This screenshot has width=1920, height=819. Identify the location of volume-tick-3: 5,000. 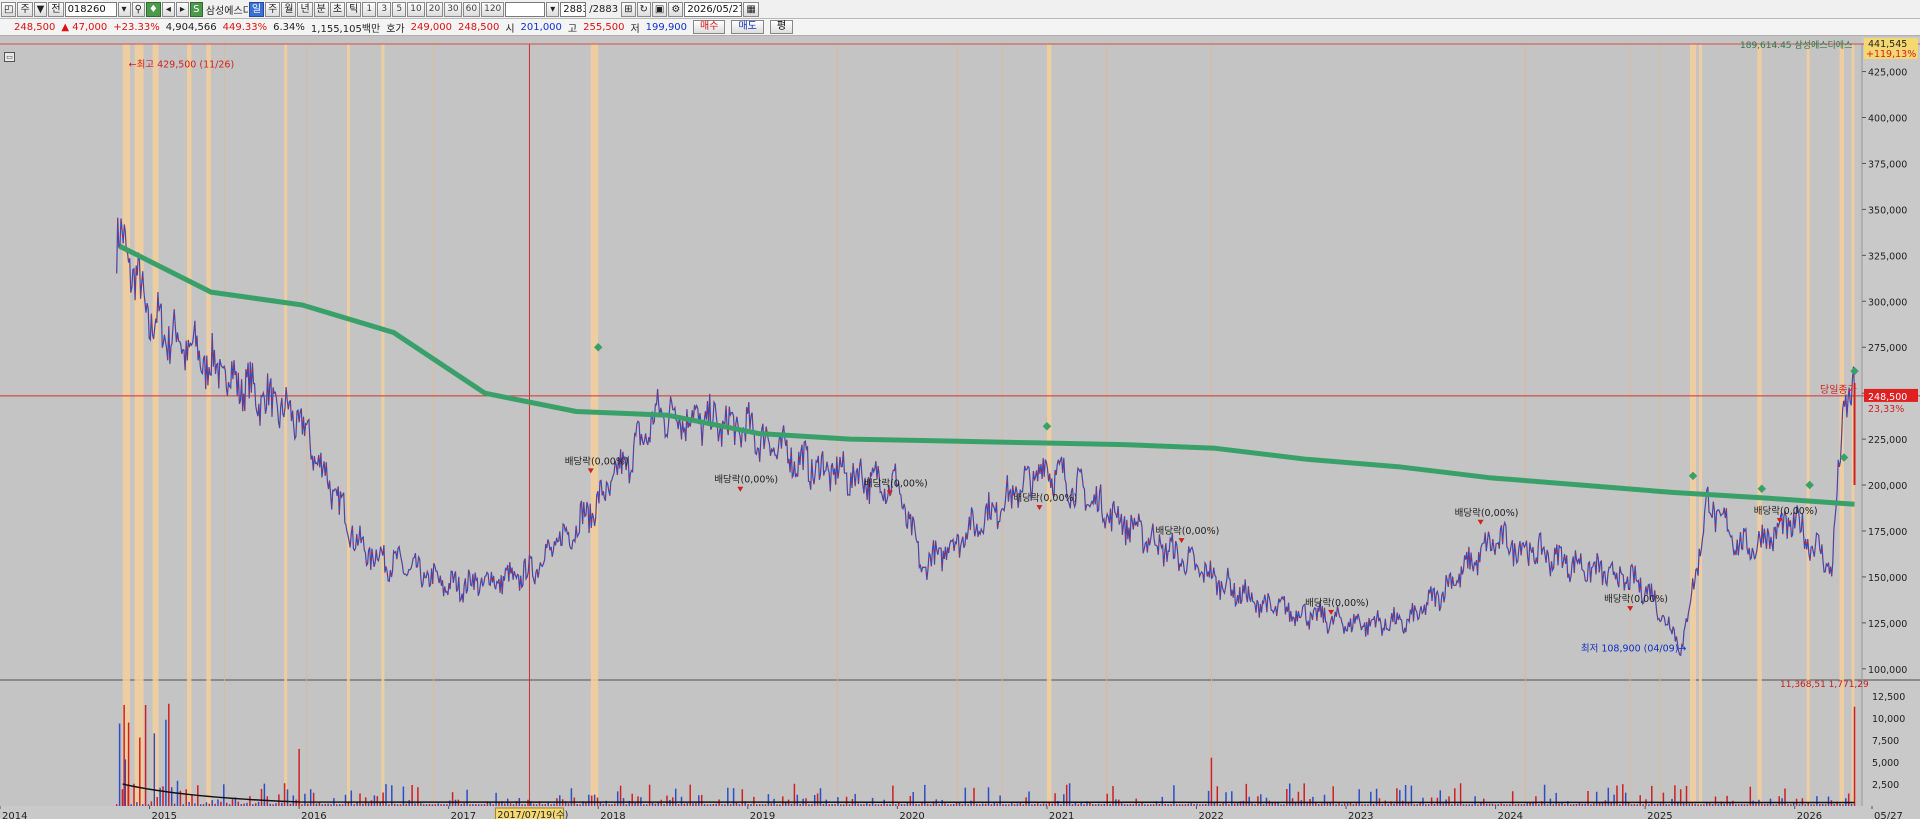
(1885, 763).